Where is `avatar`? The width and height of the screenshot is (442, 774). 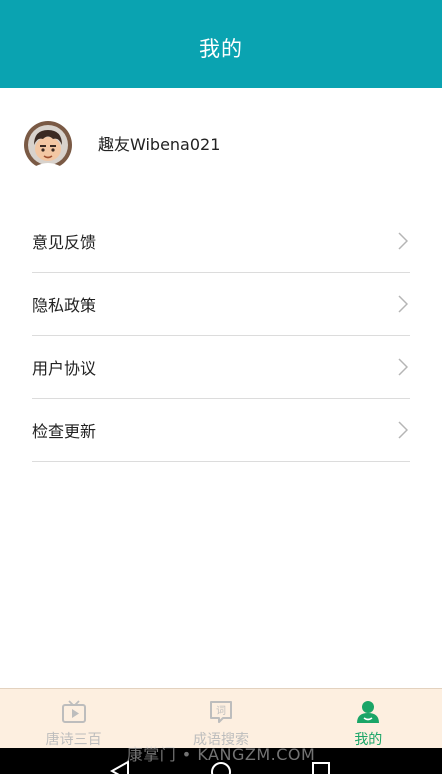
avatar is located at coordinates (48, 145).